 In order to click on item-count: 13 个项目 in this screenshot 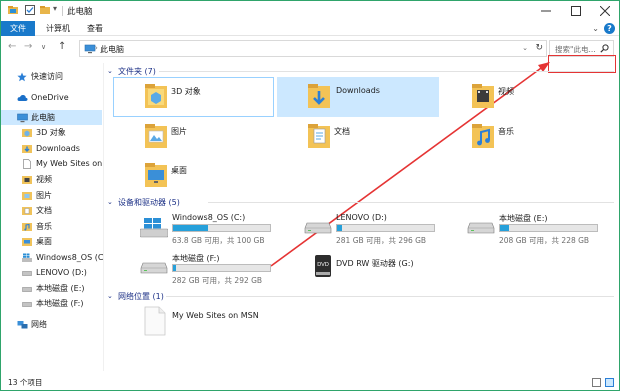, I will do `click(25, 382)`.